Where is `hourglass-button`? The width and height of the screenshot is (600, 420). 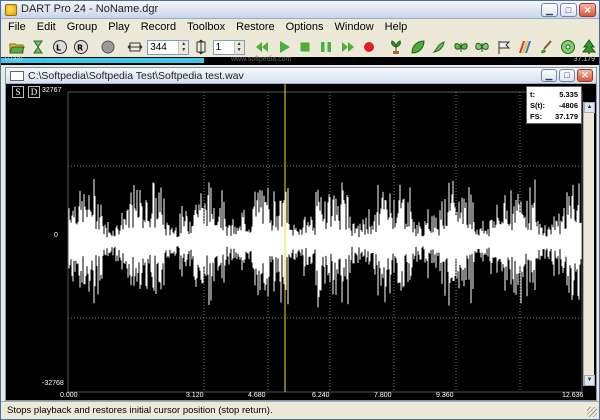
hourglass-button is located at coordinates (37, 47).